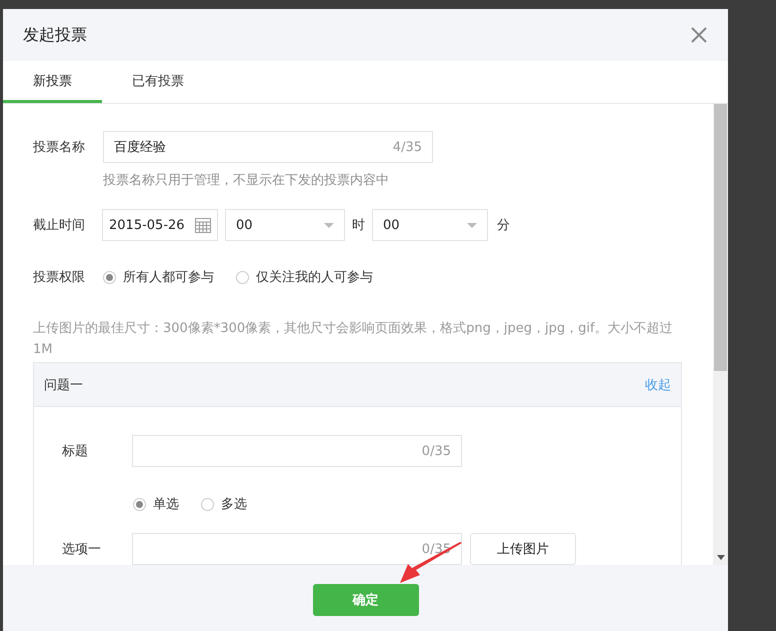 The image size is (776, 631). I want to click on hour-select: 00, so click(285, 225).